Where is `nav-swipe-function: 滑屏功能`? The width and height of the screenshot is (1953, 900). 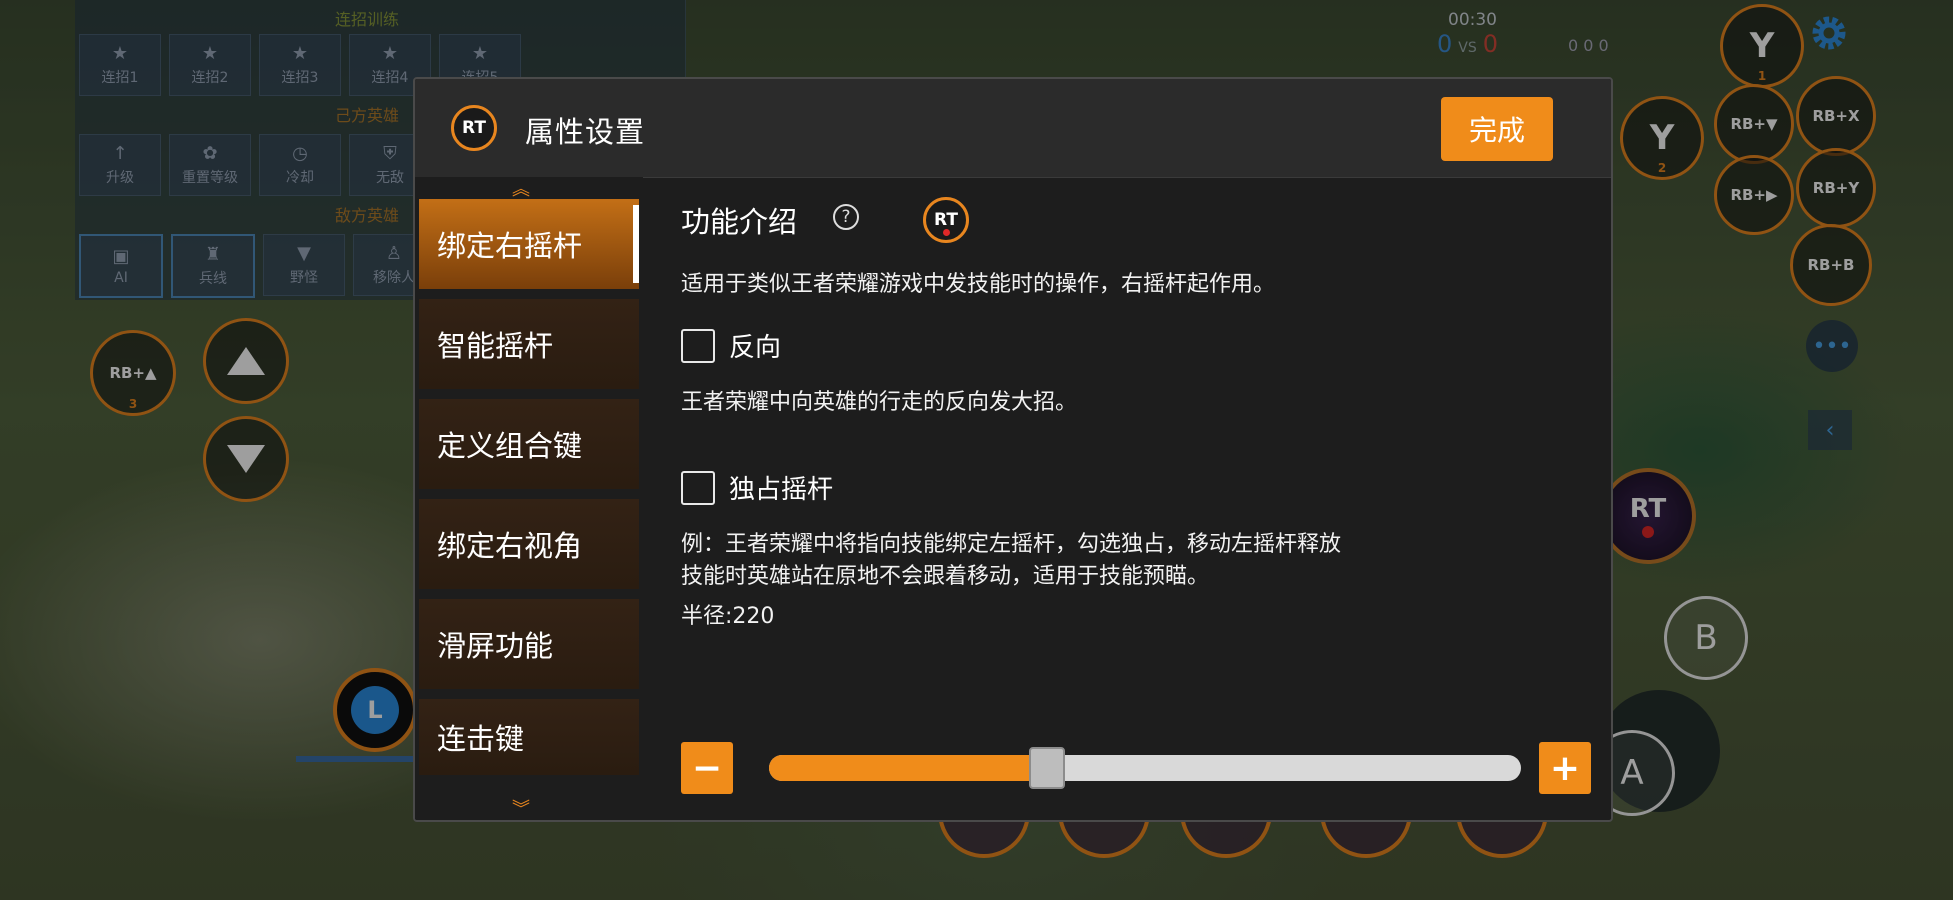
nav-swipe-function: 滑屏功能 is located at coordinates (529, 644).